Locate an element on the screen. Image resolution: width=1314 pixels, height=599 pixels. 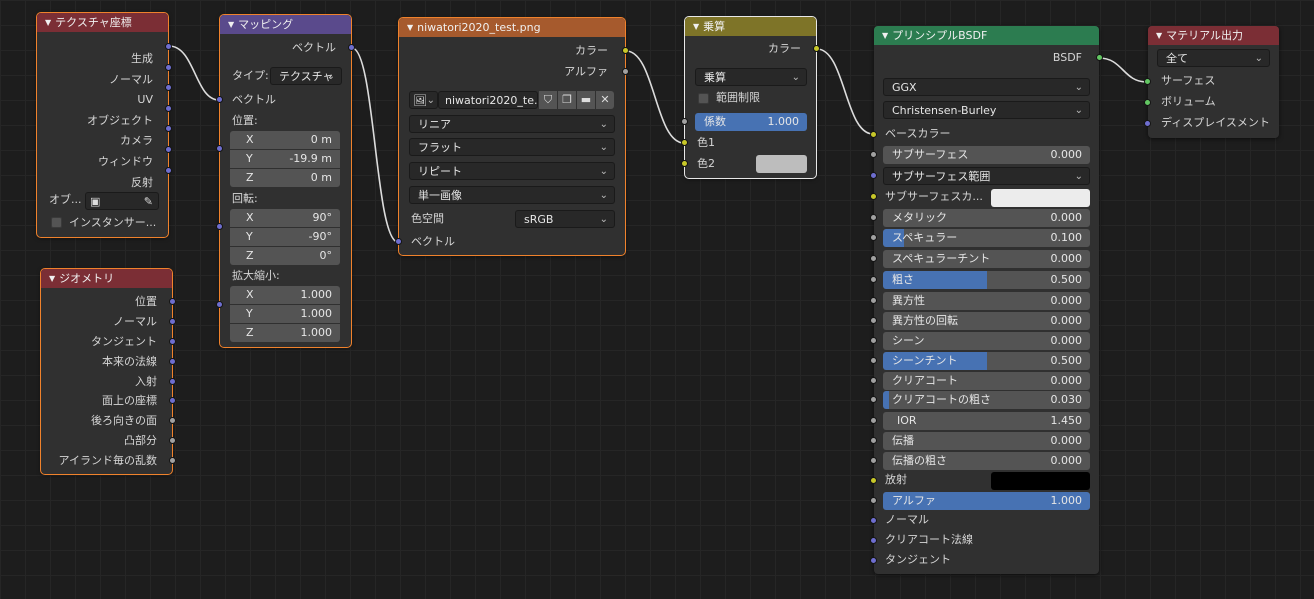
subsurface-method-dropdown: Christensen-Burley ⌄ is located at coordinates (986, 110).